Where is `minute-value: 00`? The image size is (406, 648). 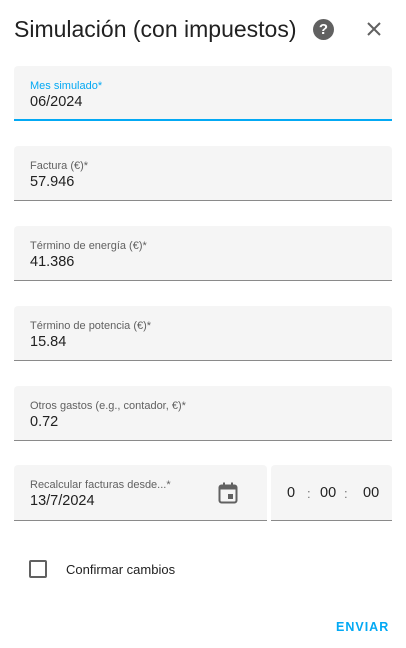
minute-value: 00 is located at coordinates (328, 493).